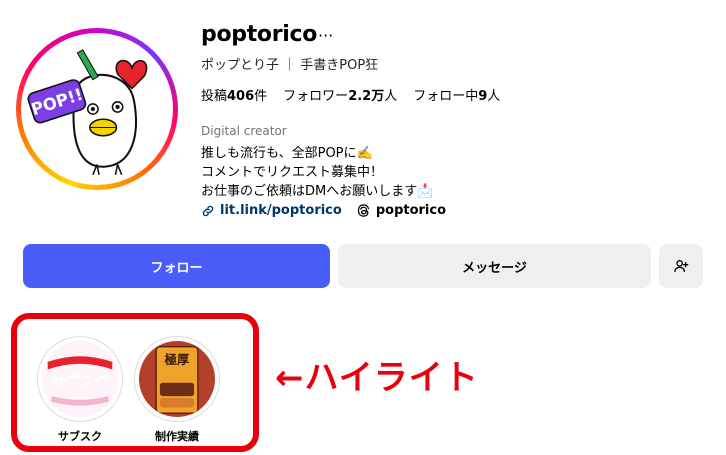  Describe the element at coordinates (80, 436) in the screenshot. I see `highlight-label: サブスク` at that location.